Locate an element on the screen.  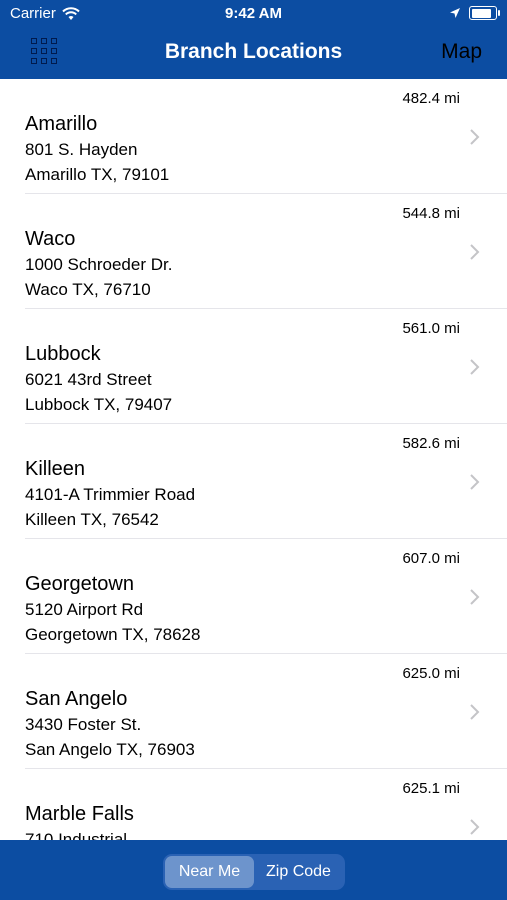
location-city-line: Georgetown TX, 78628 is located at coordinates (113, 634).